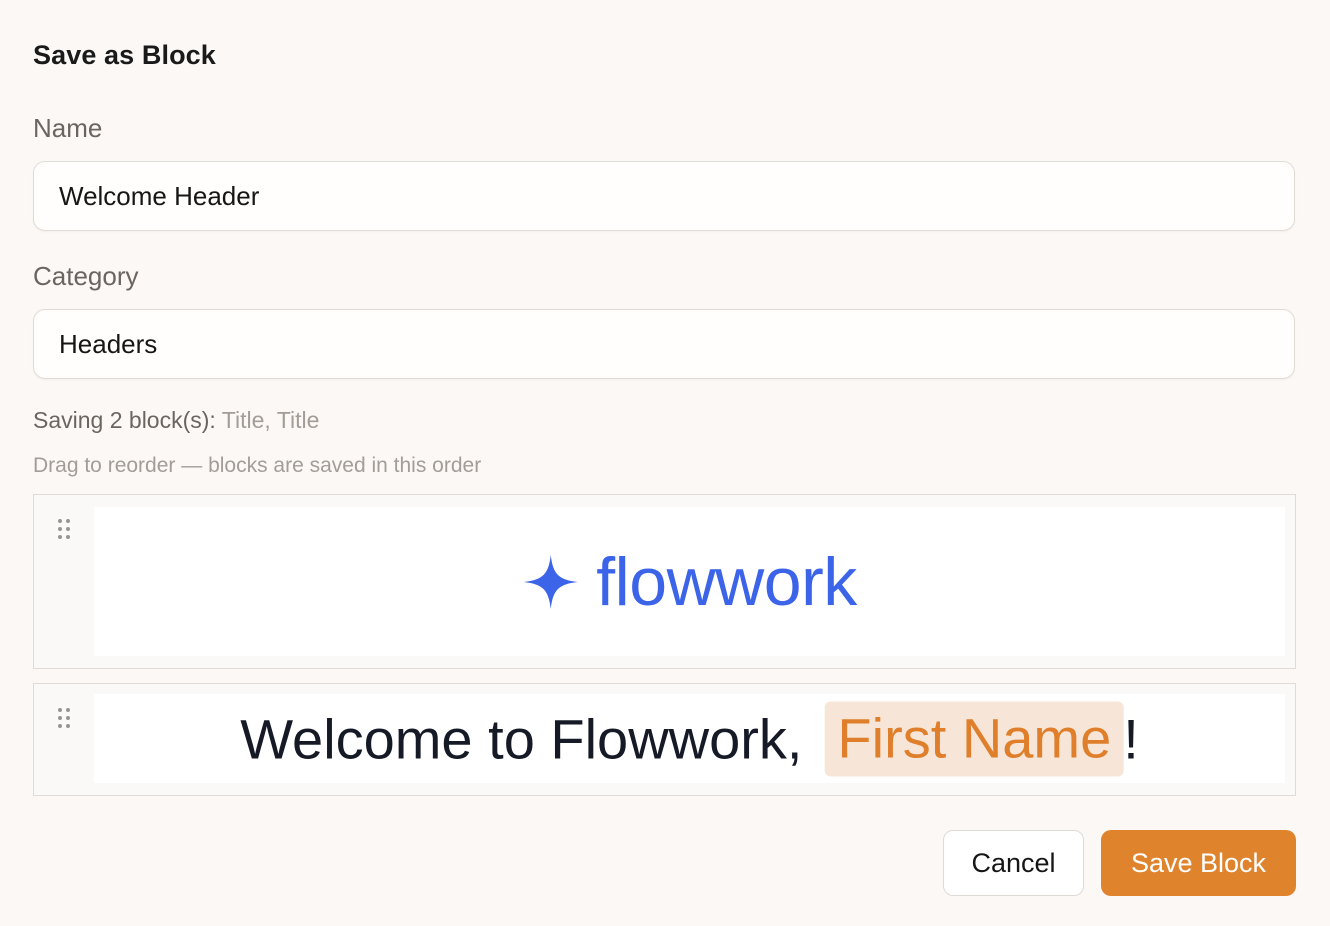  Describe the element at coordinates (550, 581) in the screenshot. I see `four-point-star-icon` at that location.